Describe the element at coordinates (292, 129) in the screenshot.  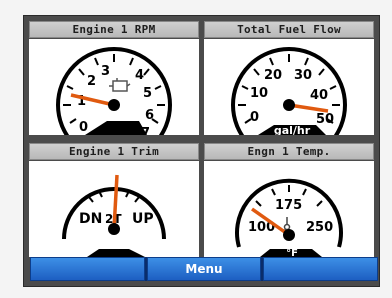
I see `unit-label: gal/hr` at that location.